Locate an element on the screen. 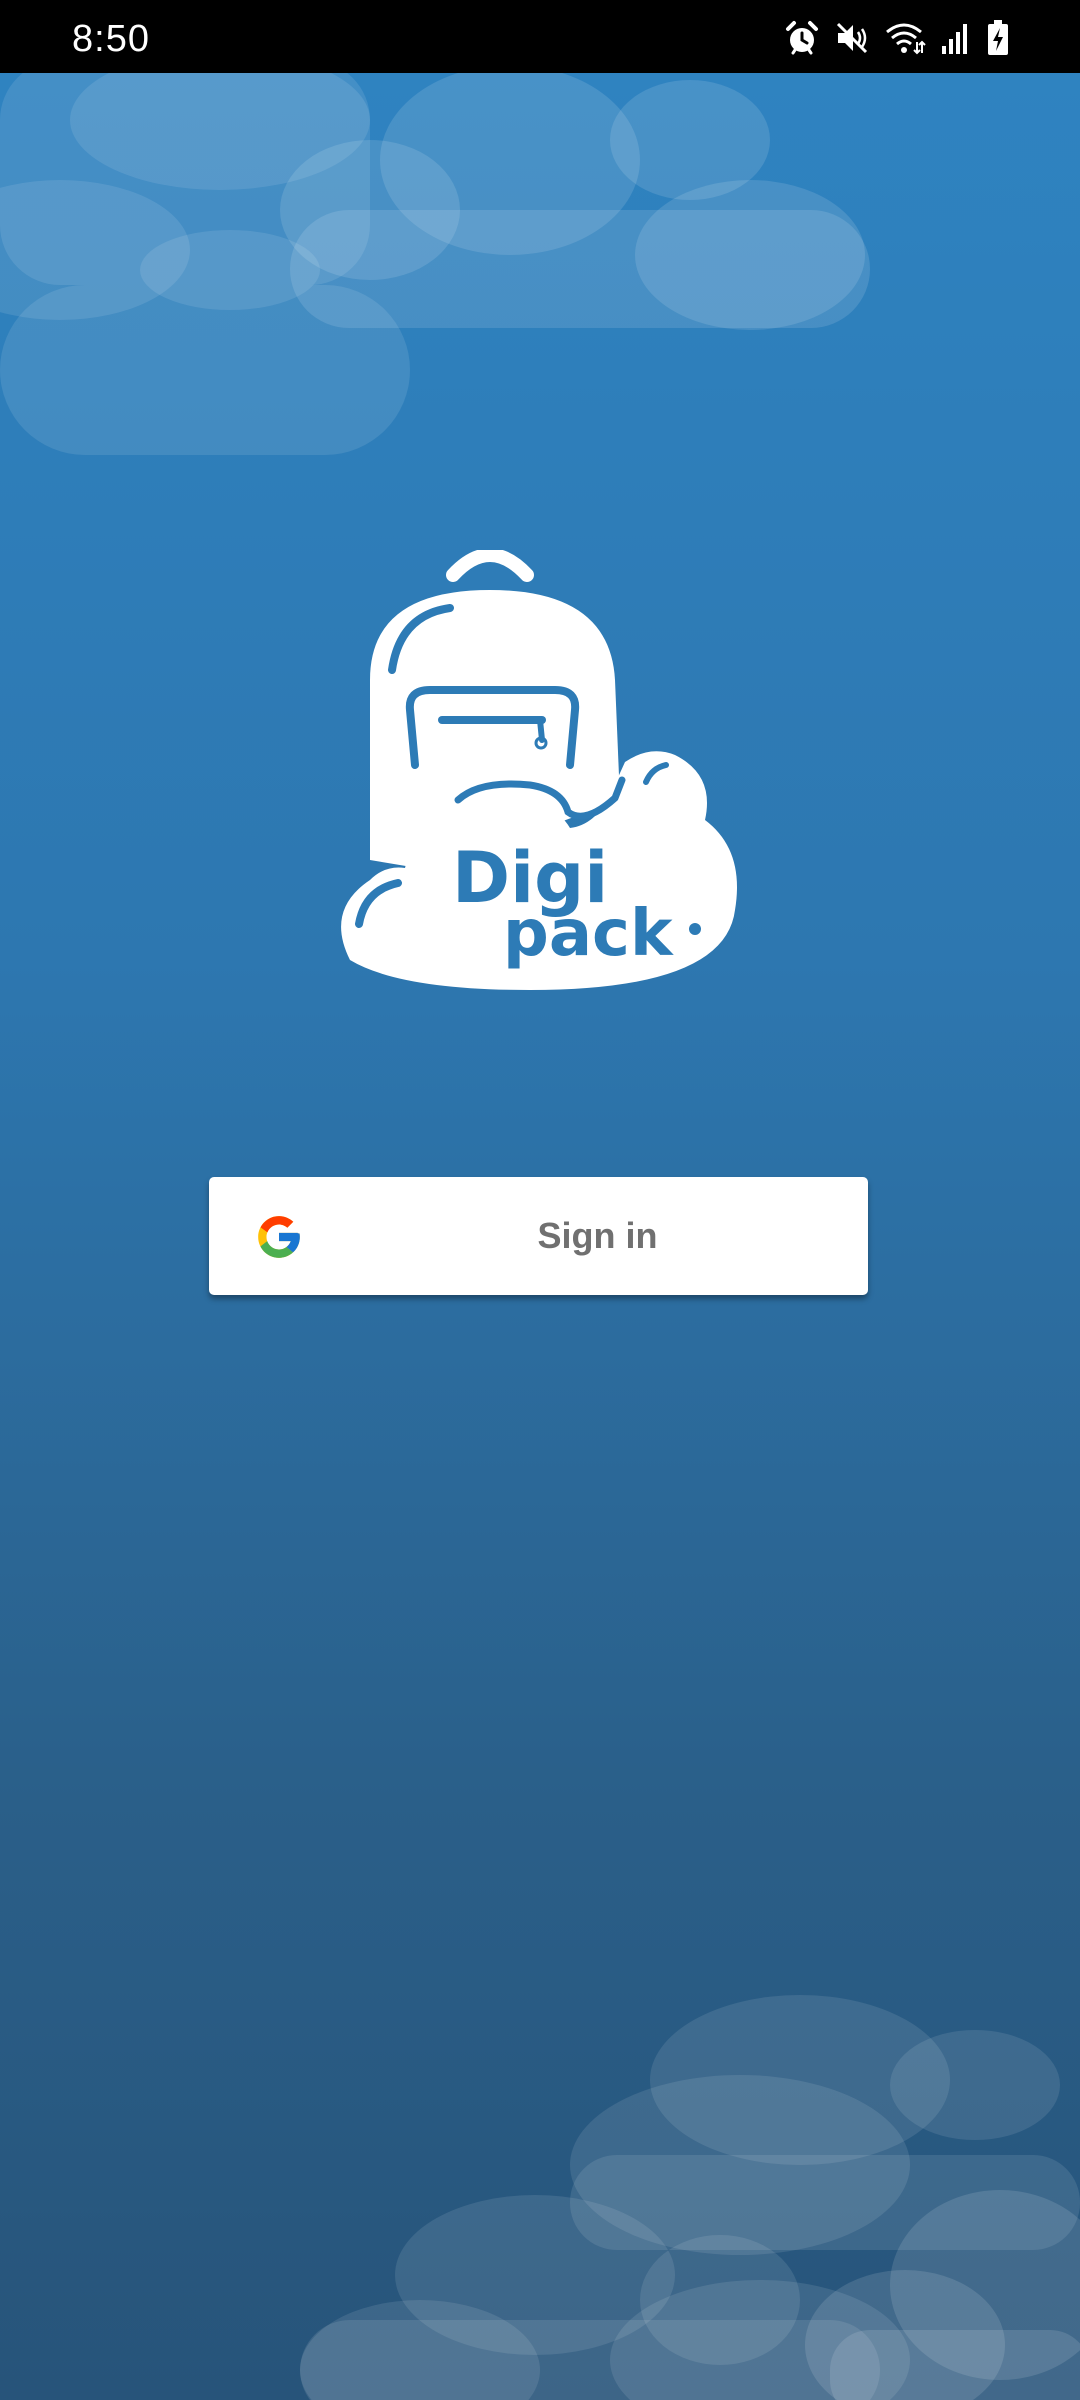 The width and height of the screenshot is (1080, 2400). google-sign-in-button: Sign in is located at coordinates (538, 1236).